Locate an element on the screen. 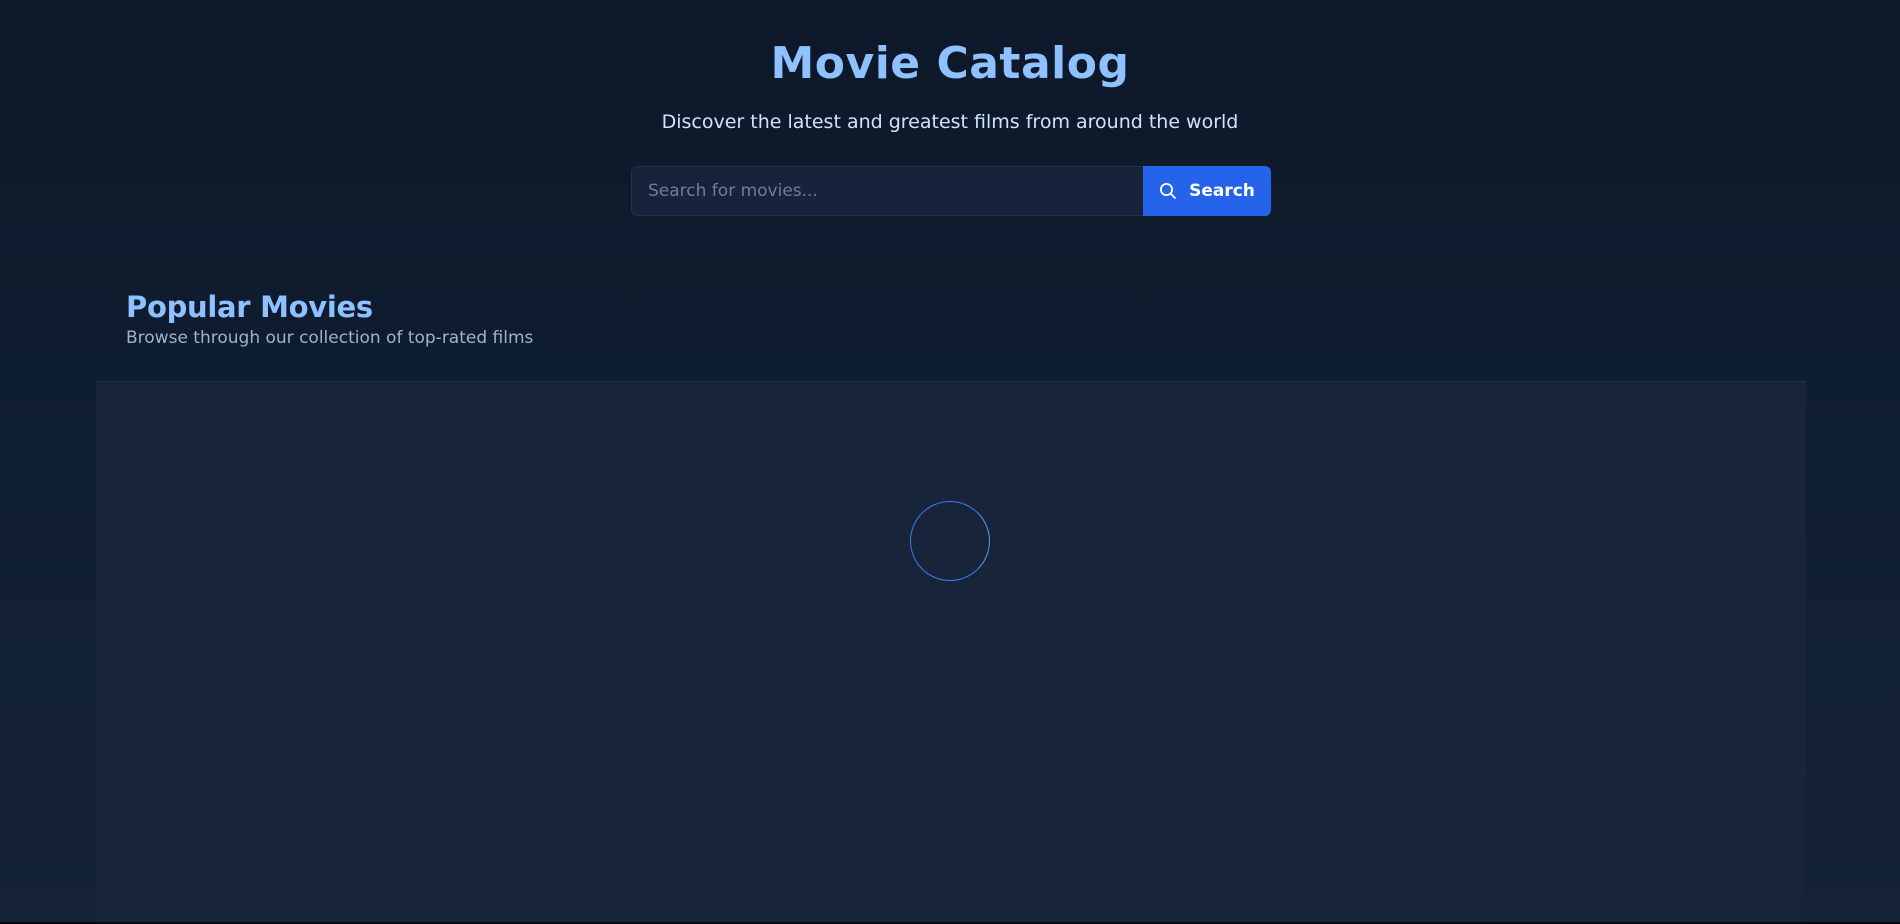 This screenshot has height=924, width=1900. search-bar: Search is located at coordinates (951, 191).